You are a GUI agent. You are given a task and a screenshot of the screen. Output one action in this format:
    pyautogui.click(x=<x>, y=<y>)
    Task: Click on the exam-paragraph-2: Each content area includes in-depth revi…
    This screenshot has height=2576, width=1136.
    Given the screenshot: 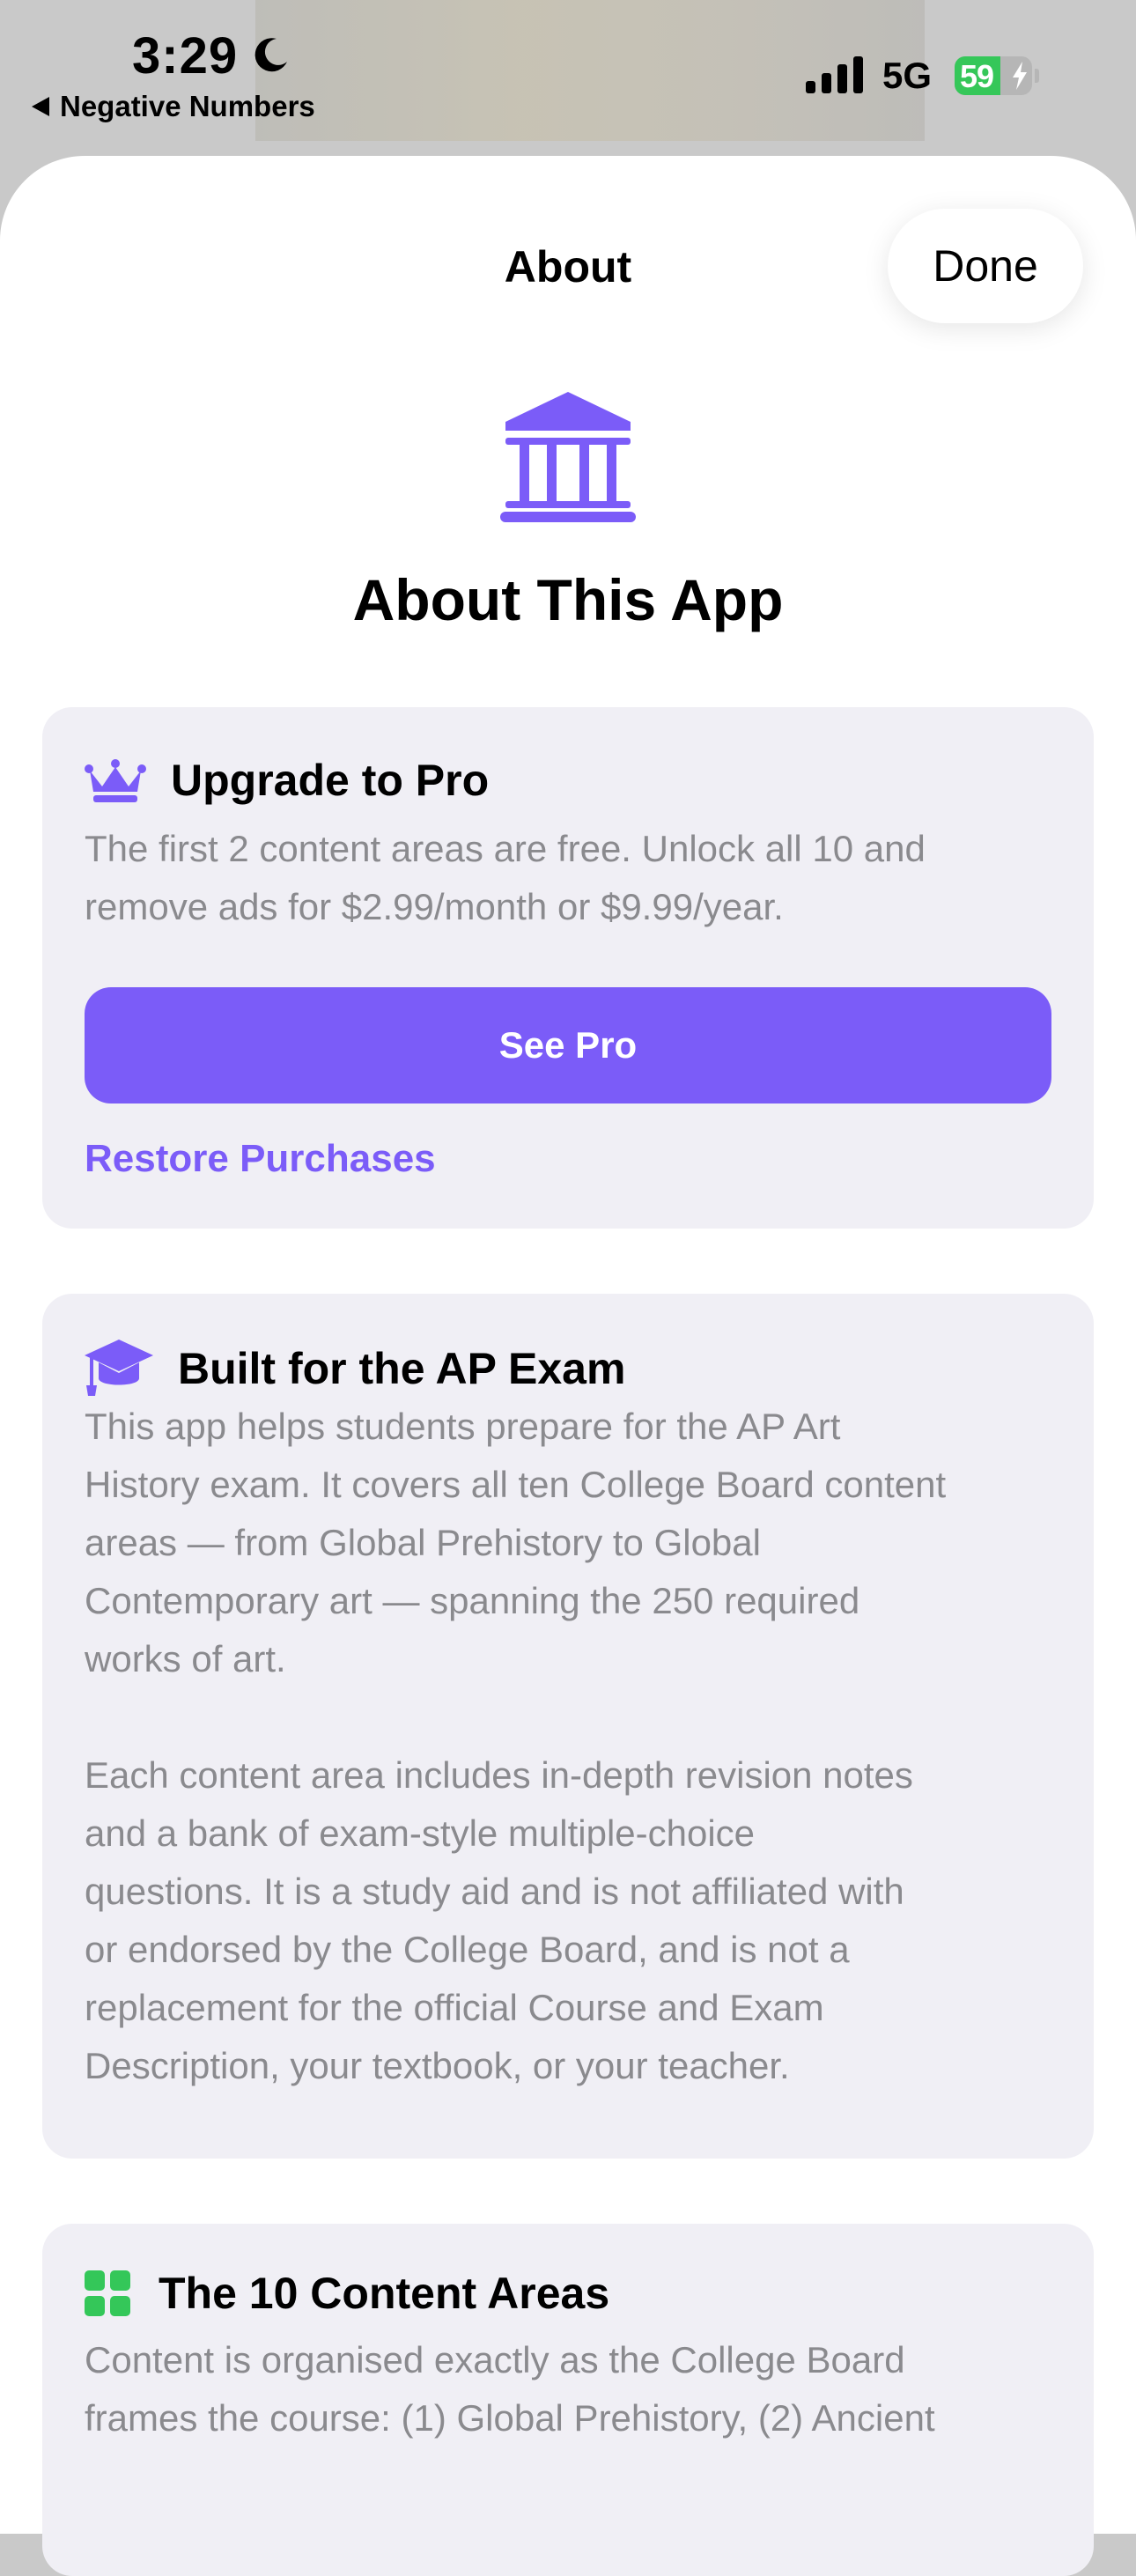 What is the action you would take?
    pyautogui.click(x=573, y=1920)
    